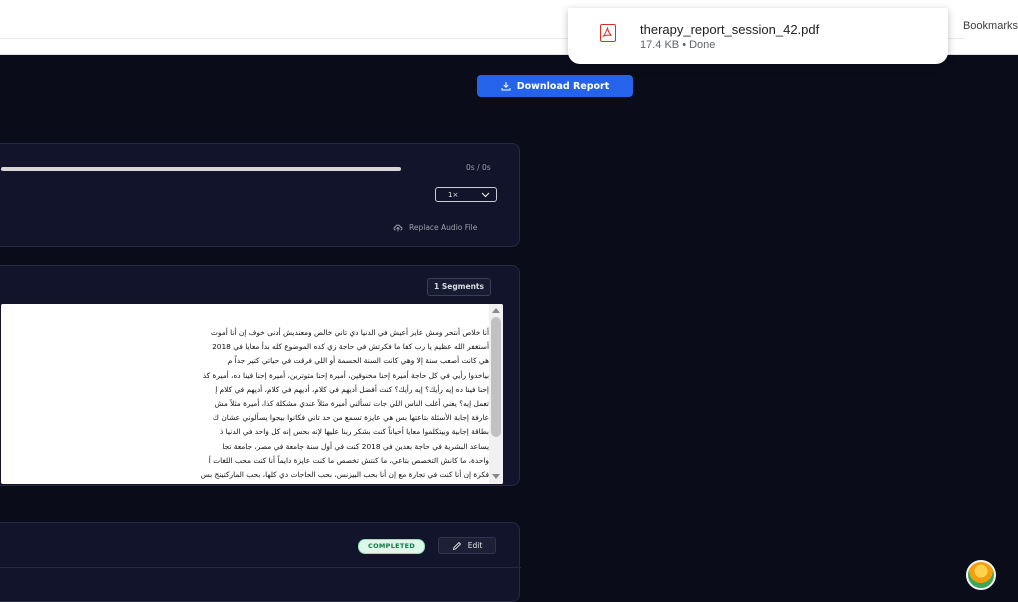 The image size is (1018, 602). Describe the element at coordinates (456, 545) in the screenshot. I see `pencil-icon` at that location.